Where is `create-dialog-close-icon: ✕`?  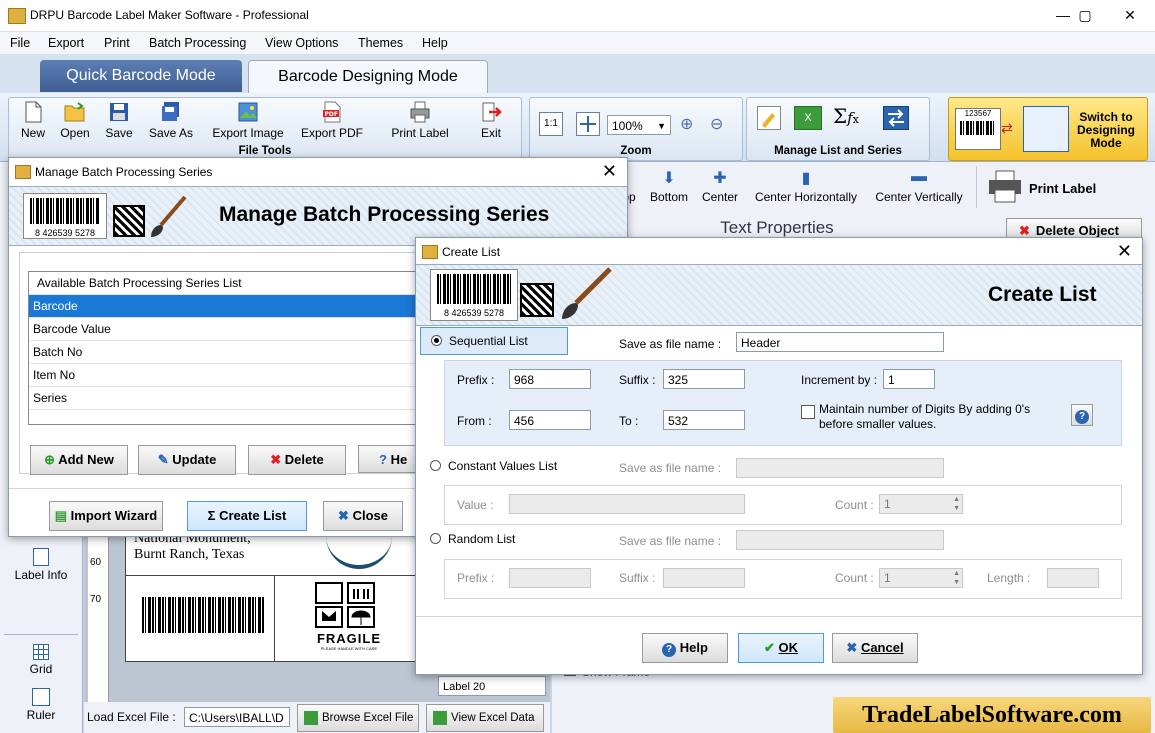 create-dialog-close-icon: ✕ is located at coordinates (1124, 251).